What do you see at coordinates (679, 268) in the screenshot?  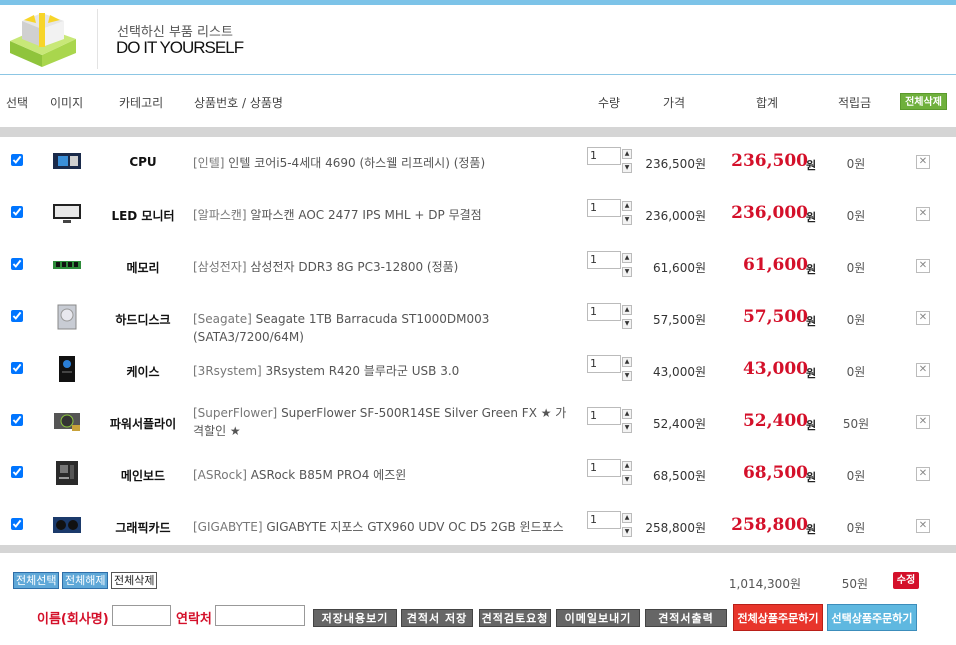 I see `row-price: 61,600원` at bounding box center [679, 268].